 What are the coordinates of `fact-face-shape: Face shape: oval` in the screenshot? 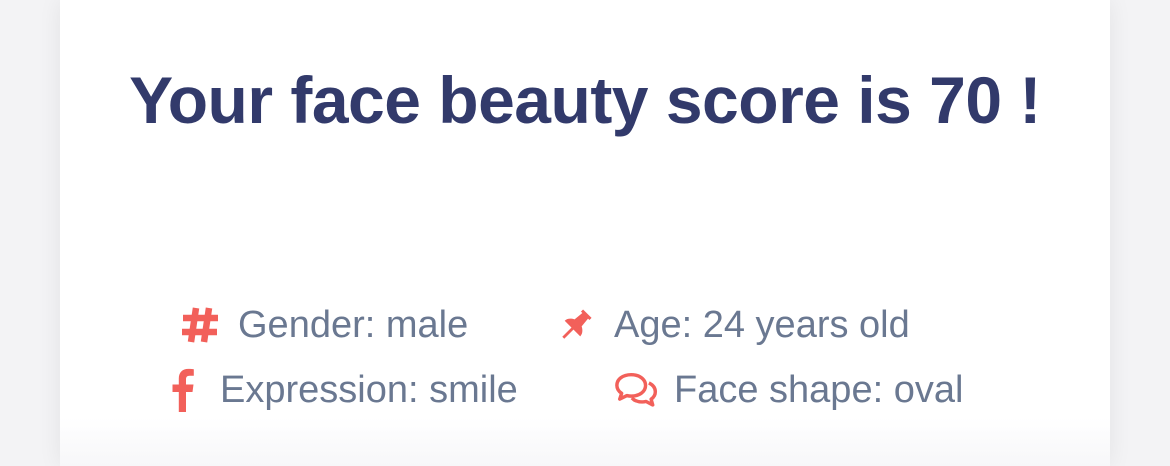 It's located at (788, 390).